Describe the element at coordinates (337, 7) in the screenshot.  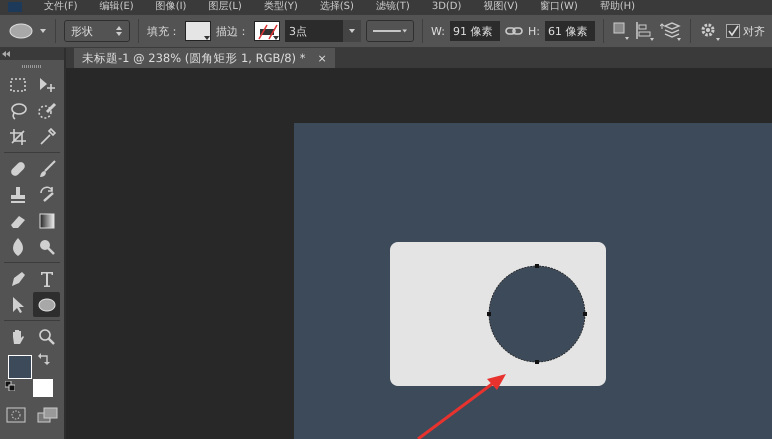
I see `menu-item: 选择(S)` at that location.